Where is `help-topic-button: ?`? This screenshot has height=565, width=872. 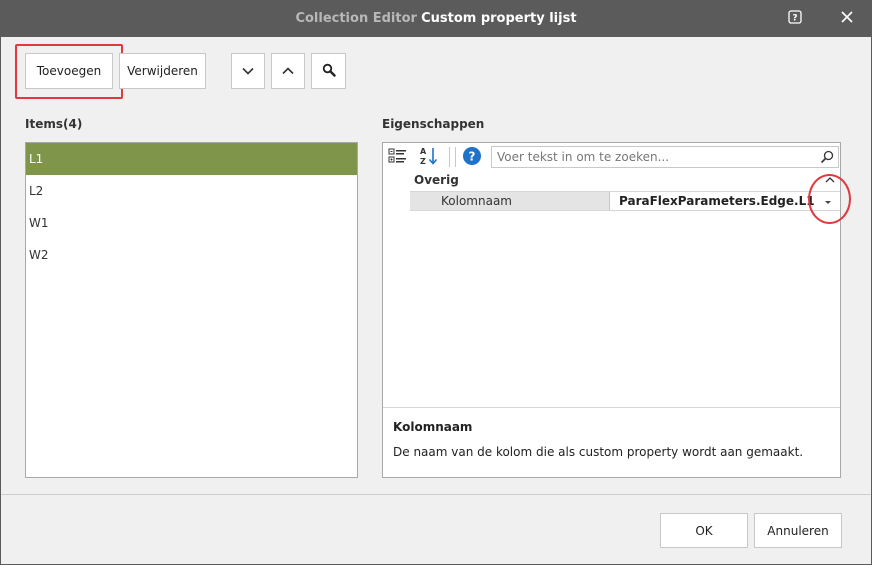 help-topic-button: ? is located at coordinates (472, 157).